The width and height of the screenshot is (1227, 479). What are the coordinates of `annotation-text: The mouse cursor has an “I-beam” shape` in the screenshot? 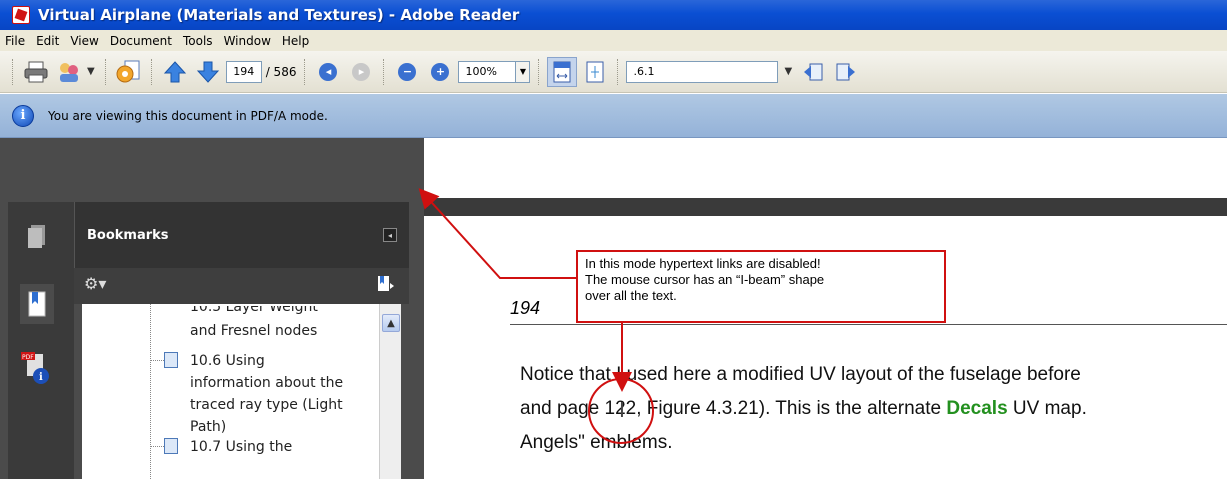 It's located at (705, 279).